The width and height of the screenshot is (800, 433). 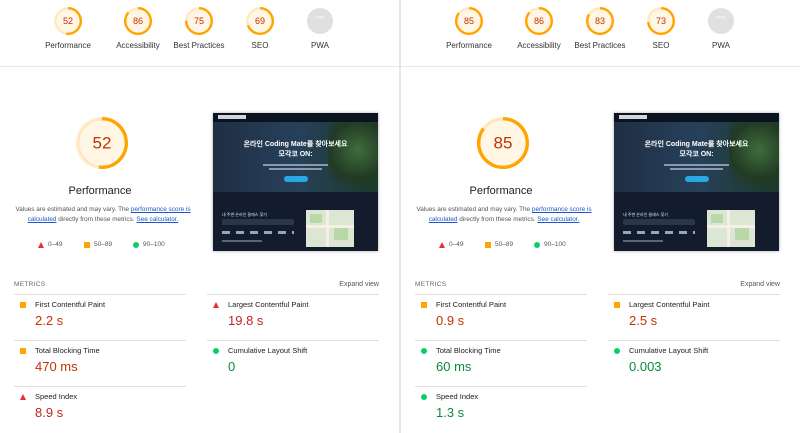 What do you see at coordinates (501, 408) in the screenshot?
I see `metric-speed-index: Speed Index 1.3 s` at bounding box center [501, 408].